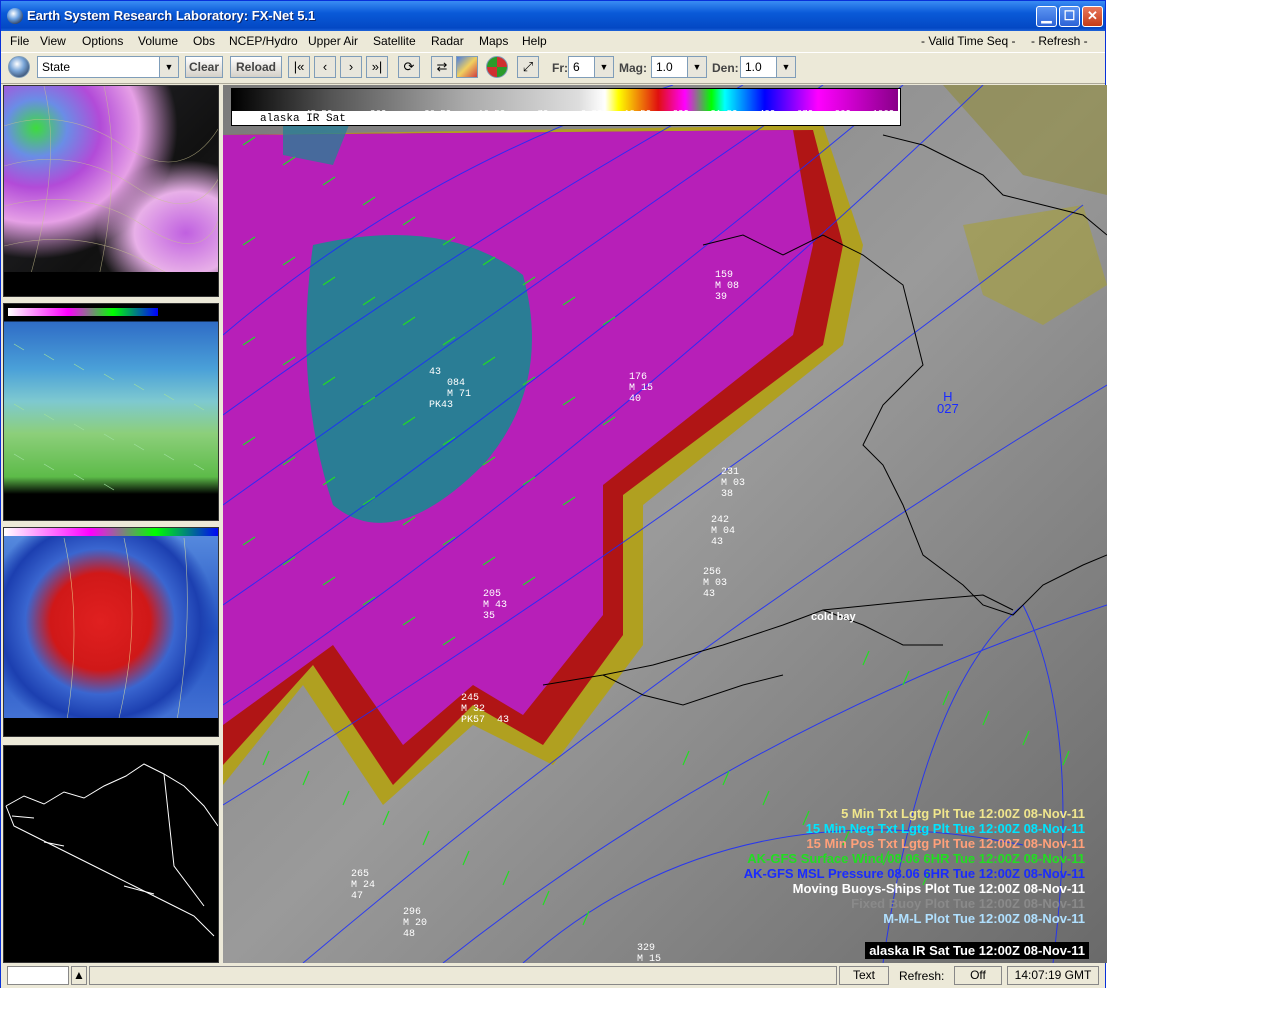 Image resolution: width=1284 pixels, height=1024 pixels. I want to click on next-frame-icon: ›, so click(351, 67).